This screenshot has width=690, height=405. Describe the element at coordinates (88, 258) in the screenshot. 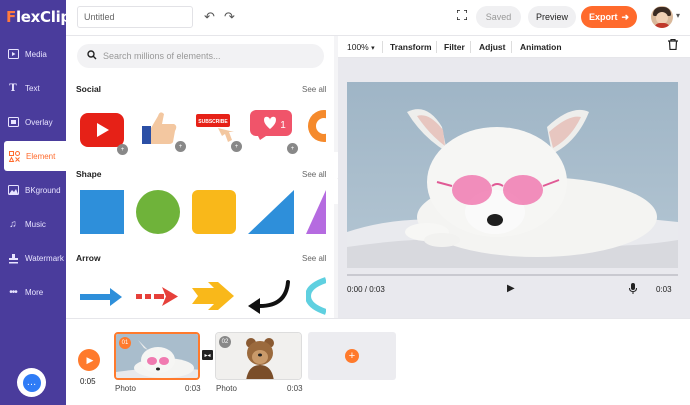

I see `section-title-arrow: Arrow` at that location.